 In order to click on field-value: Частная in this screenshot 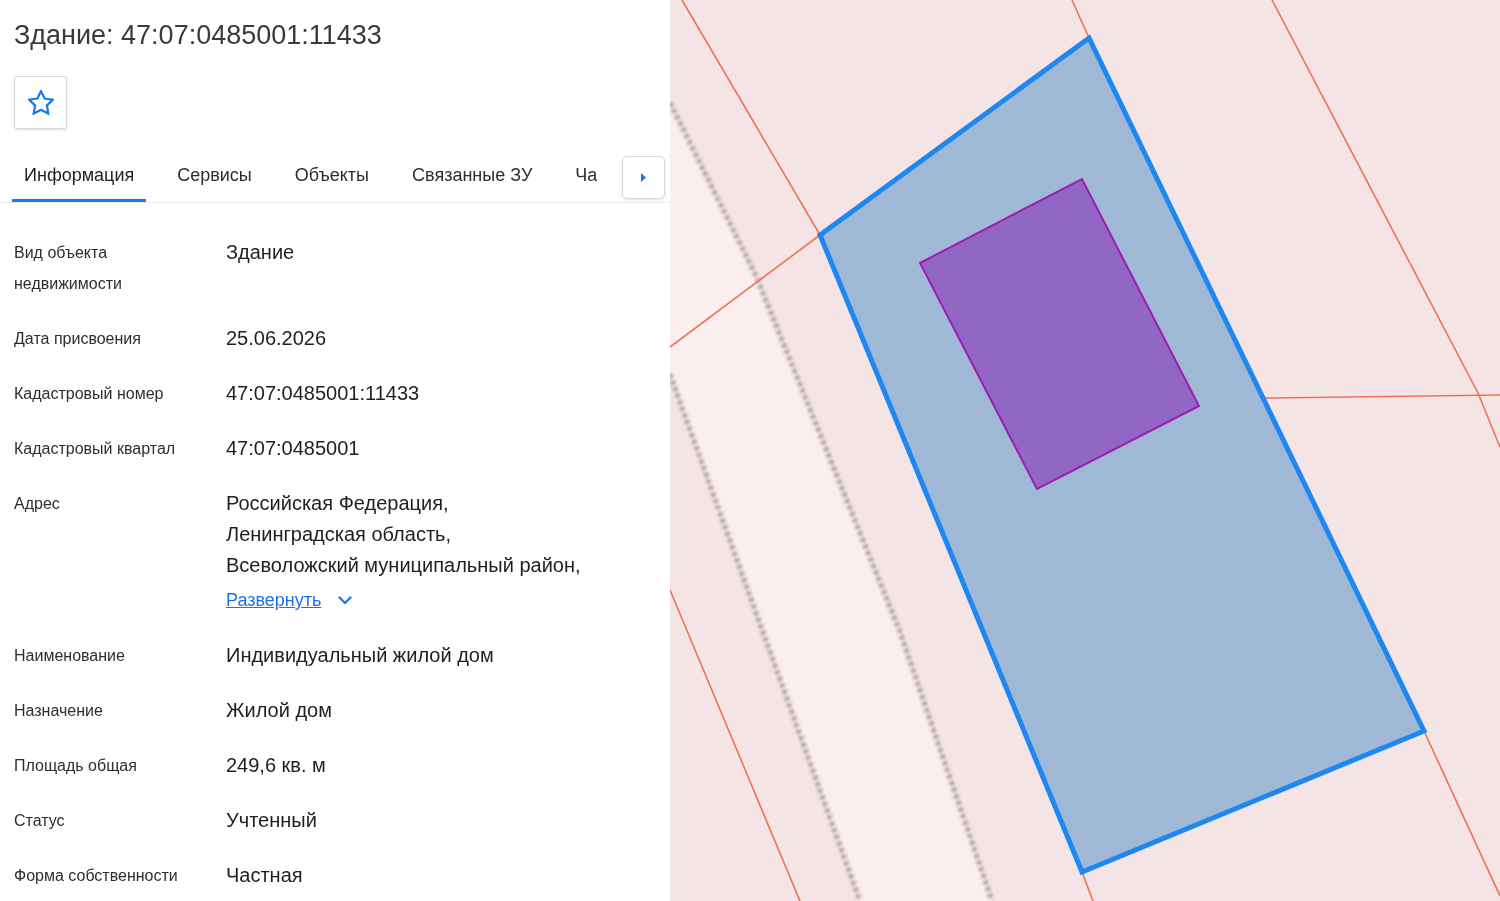, I will do `click(264, 875)`.